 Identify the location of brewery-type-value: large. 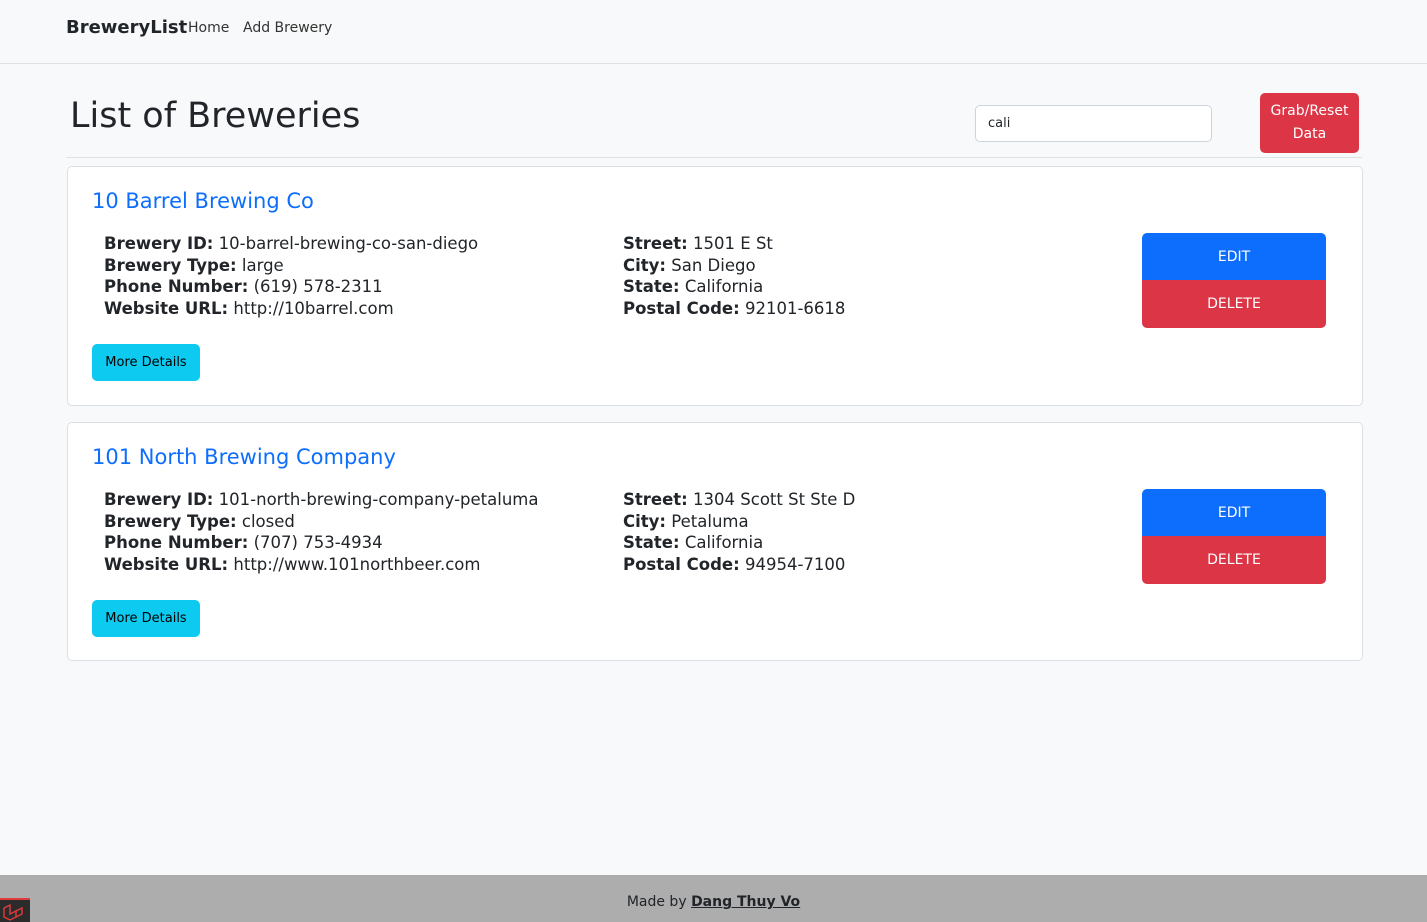
(262, 265).